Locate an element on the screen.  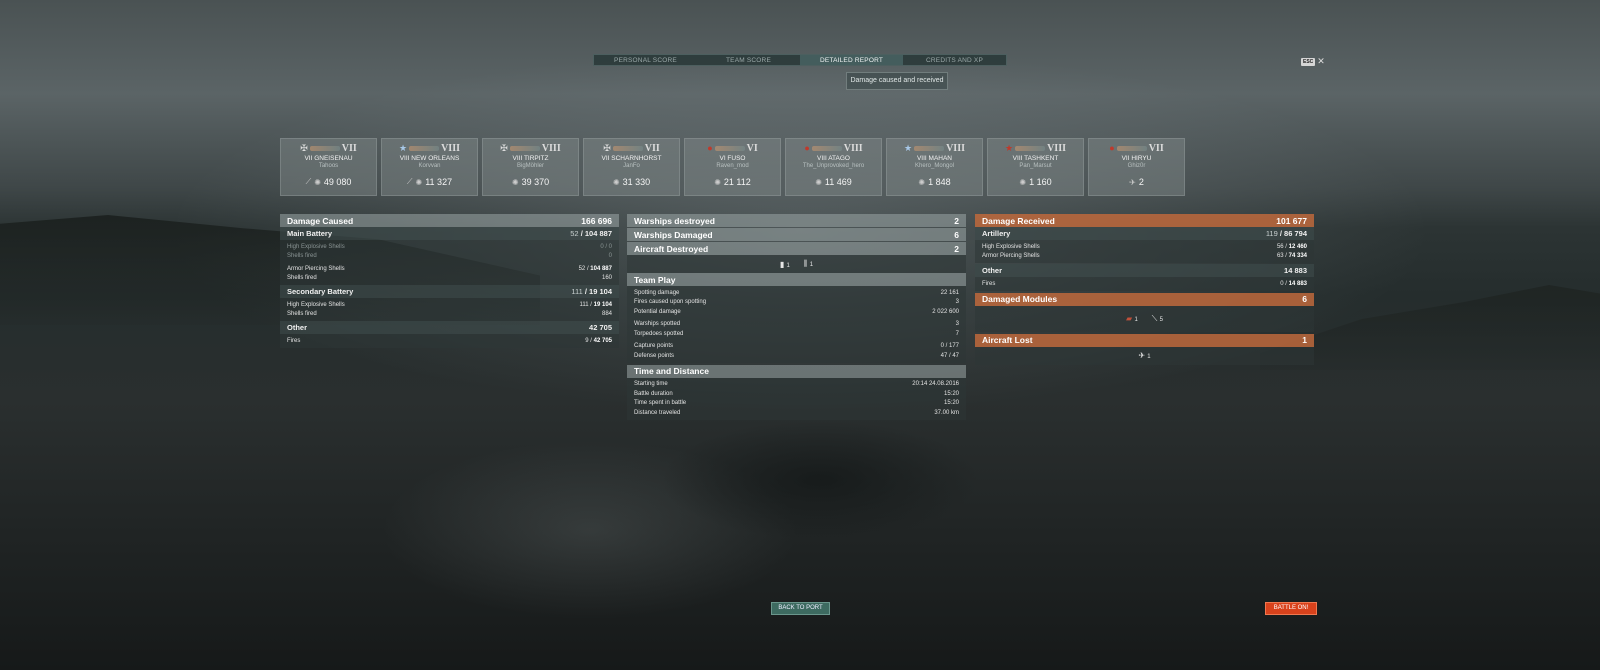
row-label: Warships destroyed is located at coordinates (674, 220).